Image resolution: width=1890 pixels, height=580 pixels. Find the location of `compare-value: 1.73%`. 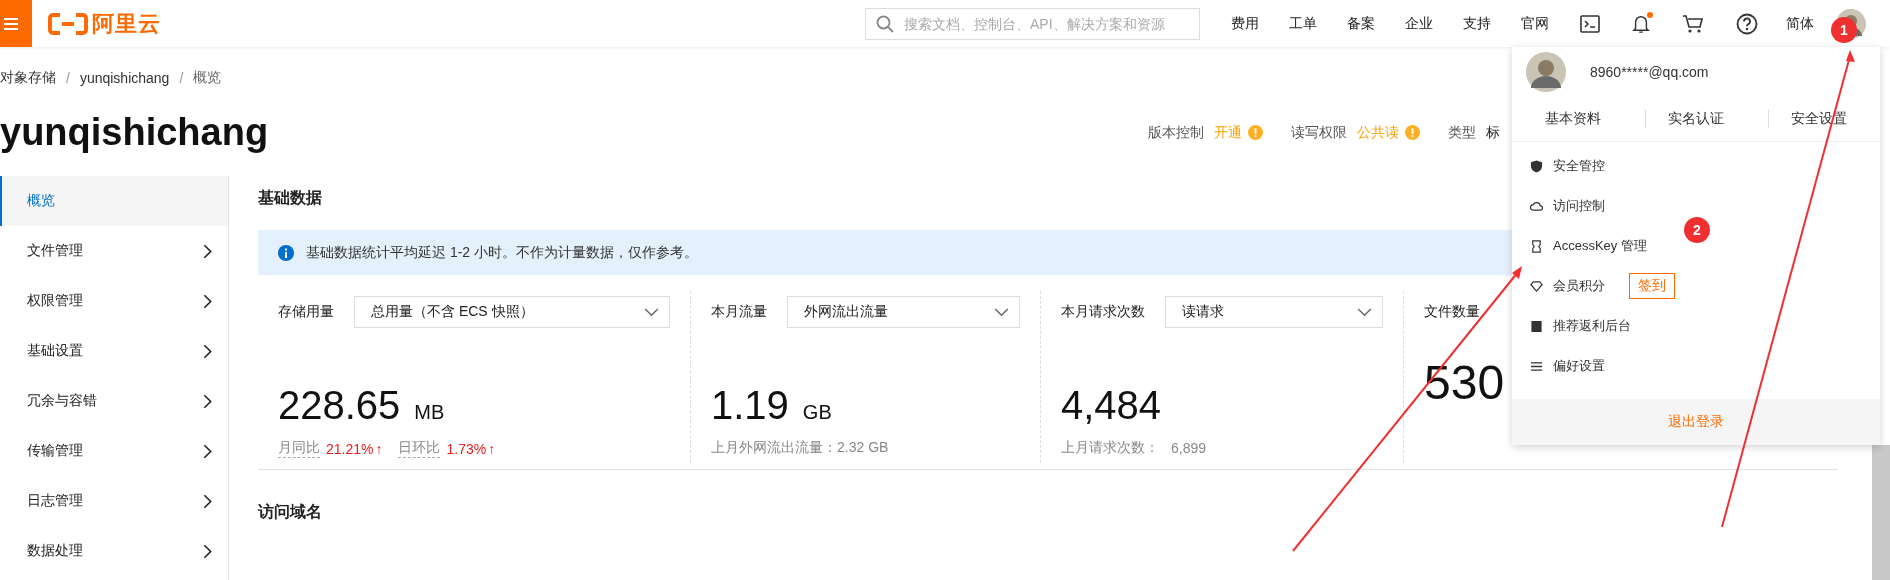

compare-value: 1.73% is located at coordinates (466, 448).